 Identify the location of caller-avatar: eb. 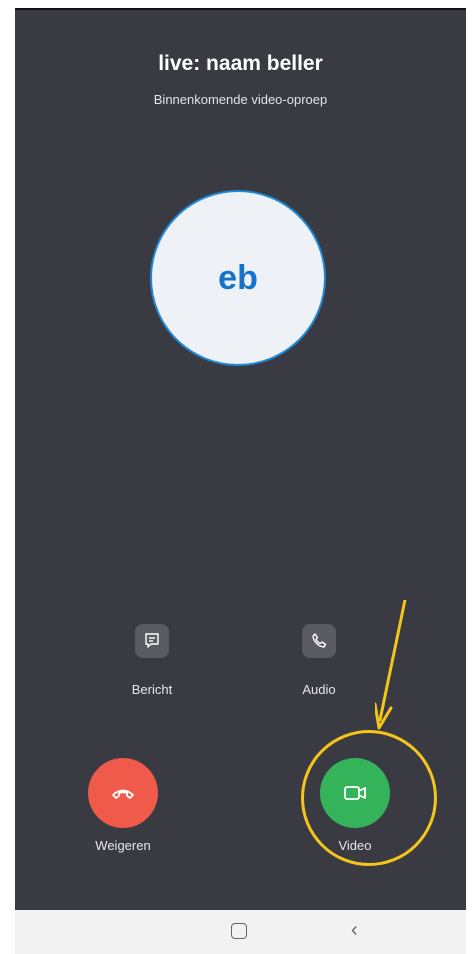
(238, 278).